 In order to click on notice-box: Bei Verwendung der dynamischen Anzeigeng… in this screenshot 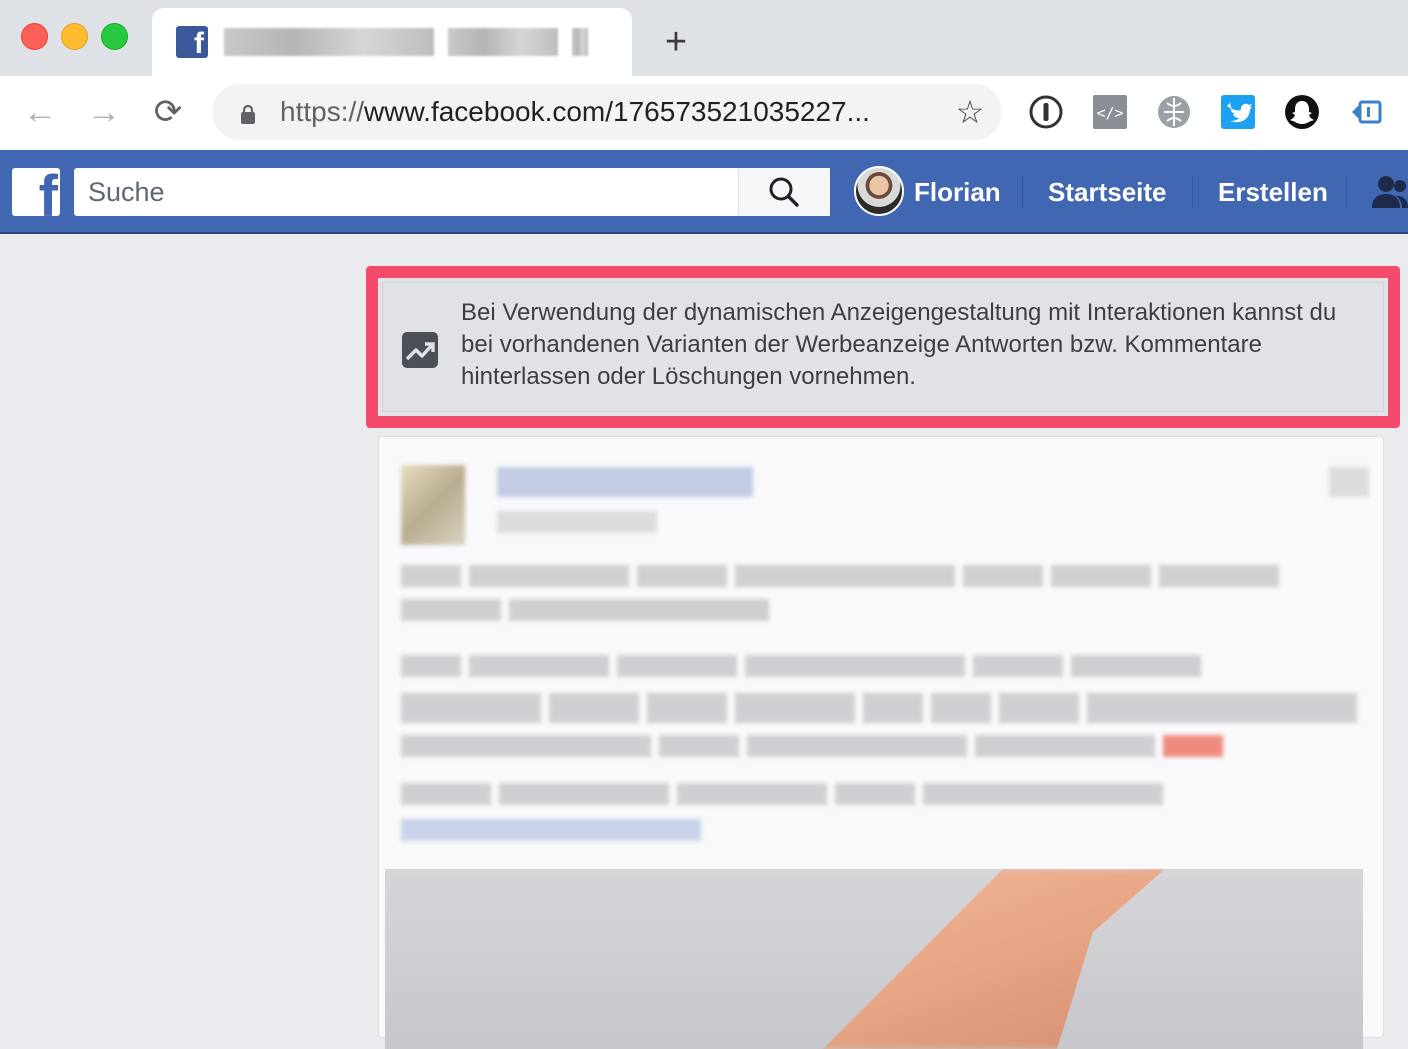, I will do `click(883, 347)`.